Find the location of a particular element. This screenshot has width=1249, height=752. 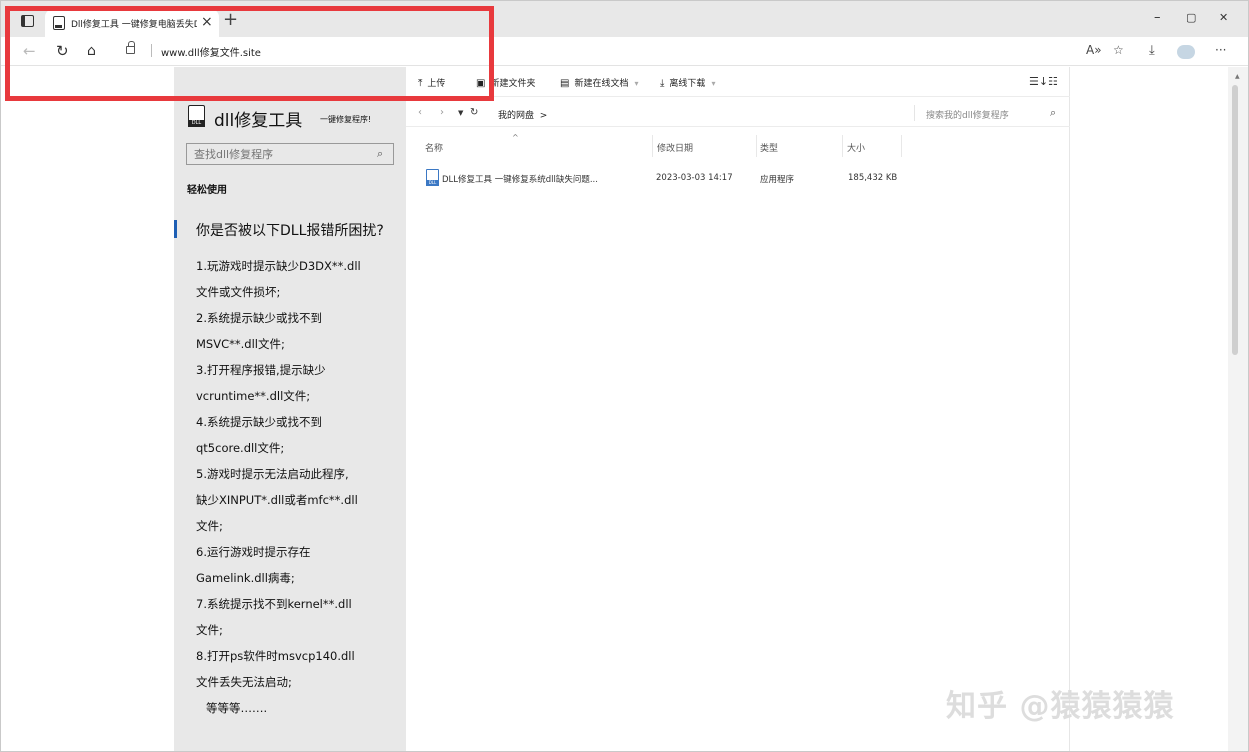

column-header-size: 大小 is located at coordinates (856, 147).